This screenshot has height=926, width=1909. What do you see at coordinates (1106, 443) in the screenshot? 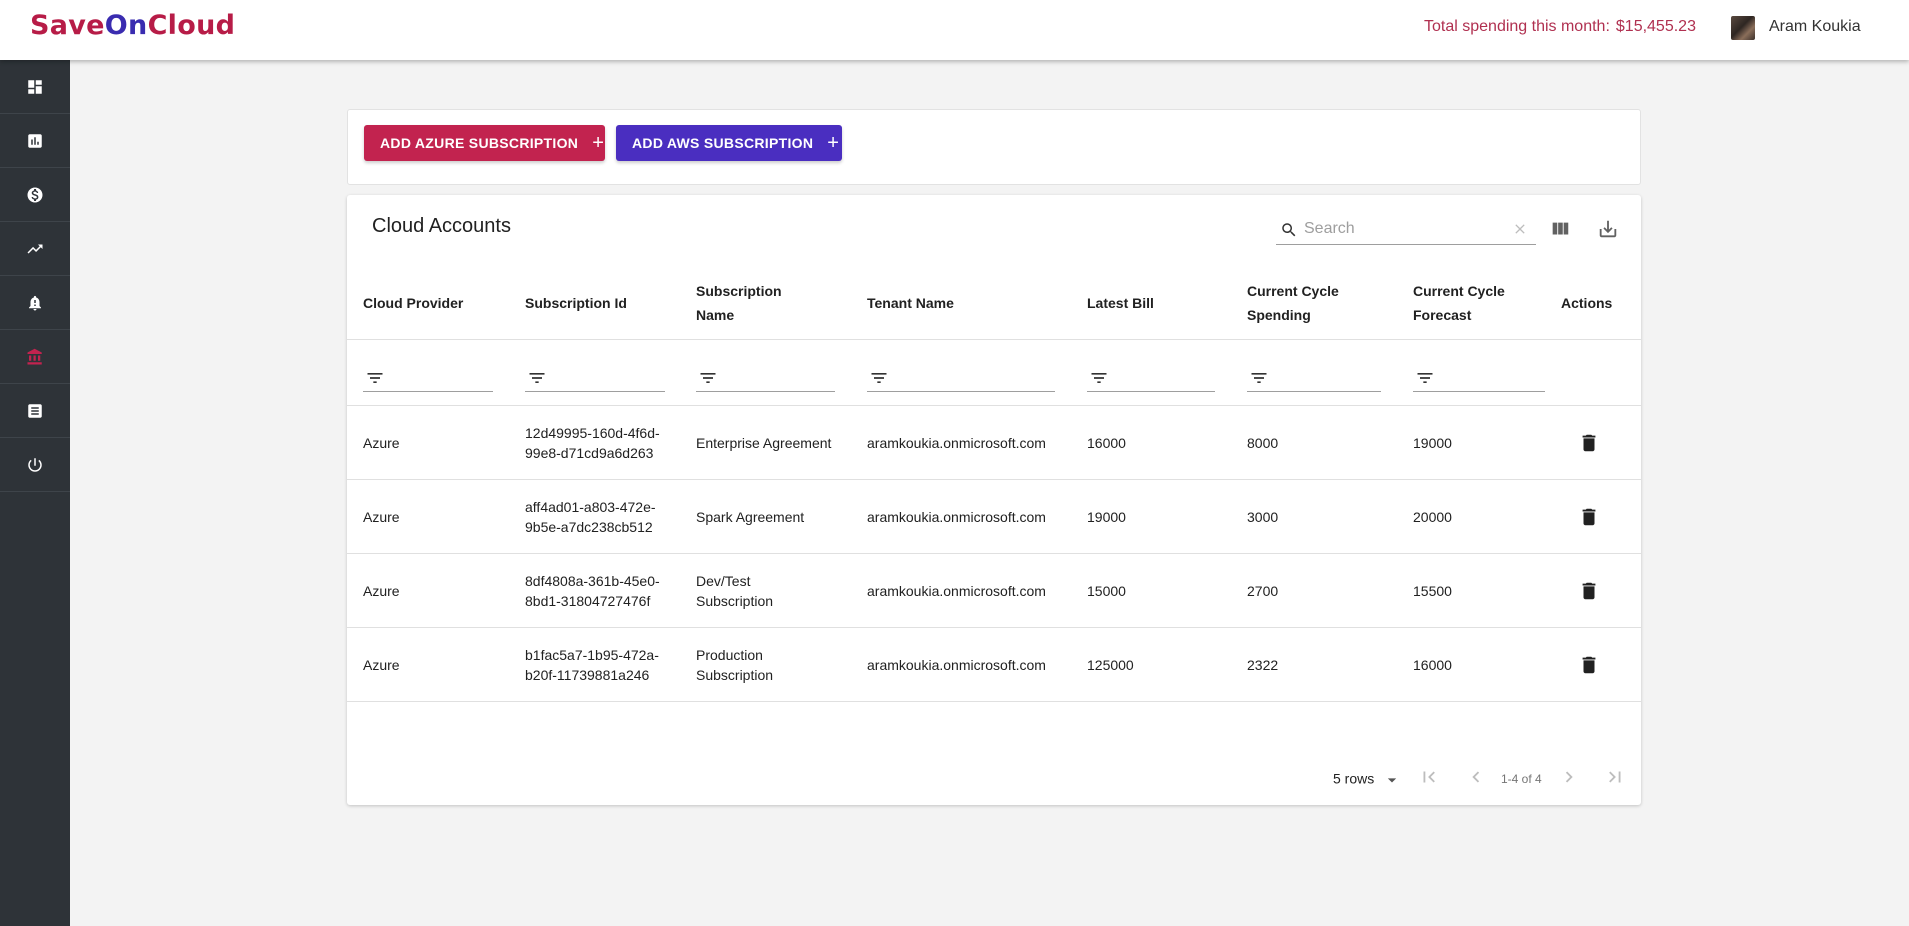
I see `cell-latest-bill: 16000` at bounding box center [1106, 443].